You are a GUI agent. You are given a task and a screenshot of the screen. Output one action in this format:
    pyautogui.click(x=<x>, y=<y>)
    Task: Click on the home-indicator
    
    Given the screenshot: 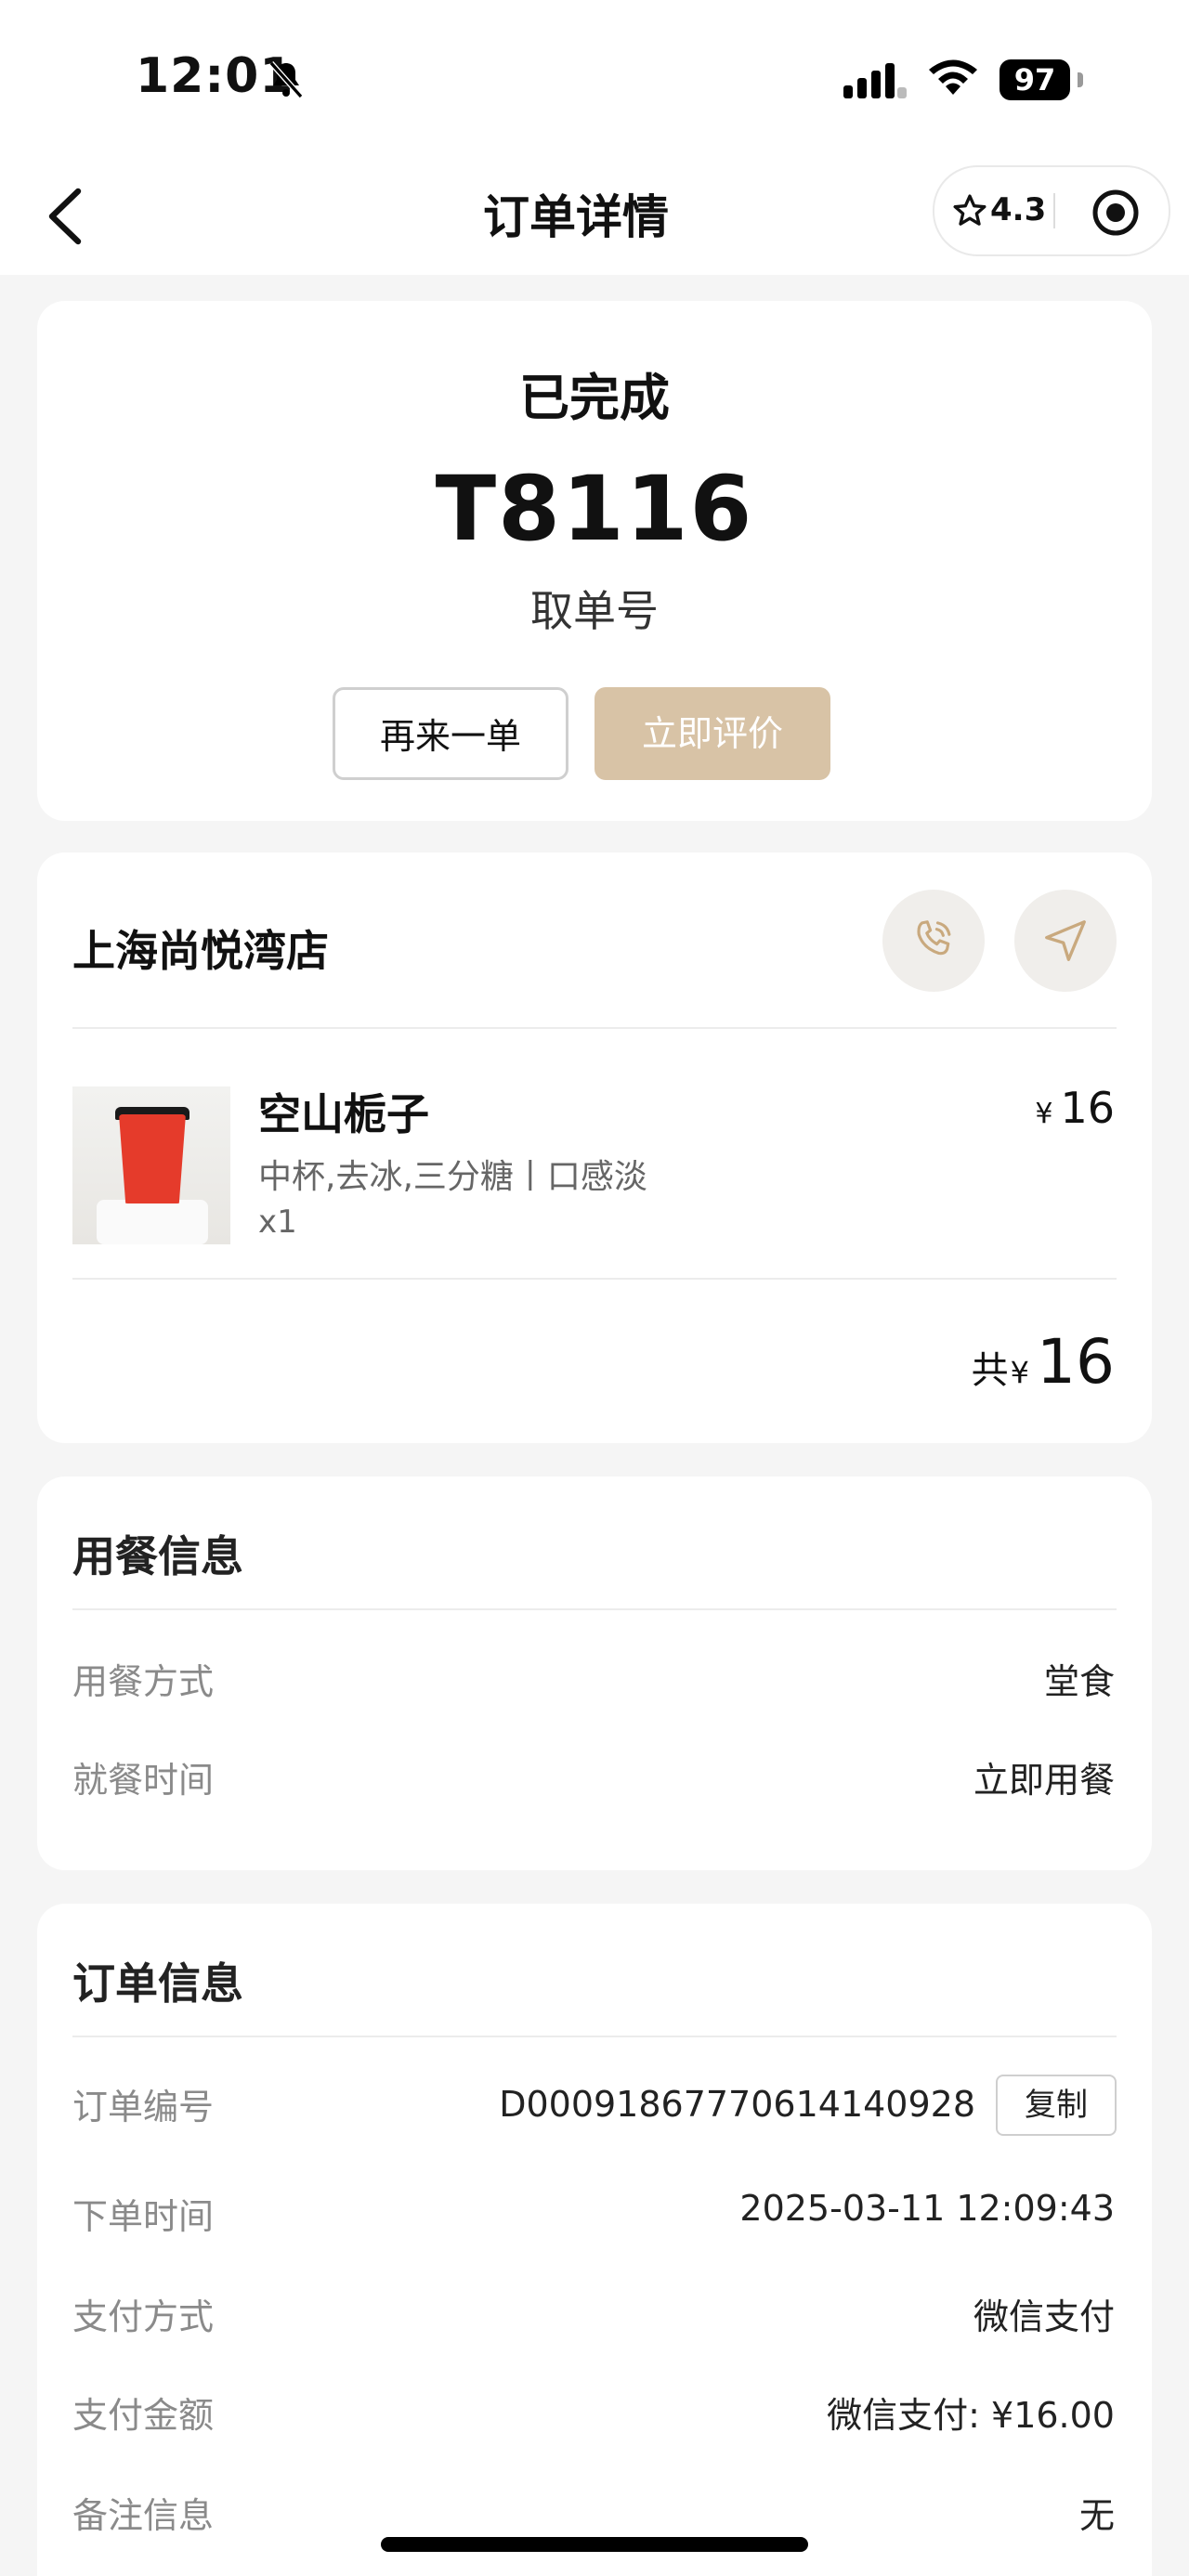 What is the action you would take?
    pyautogui.click(x=594, y=2544)
    